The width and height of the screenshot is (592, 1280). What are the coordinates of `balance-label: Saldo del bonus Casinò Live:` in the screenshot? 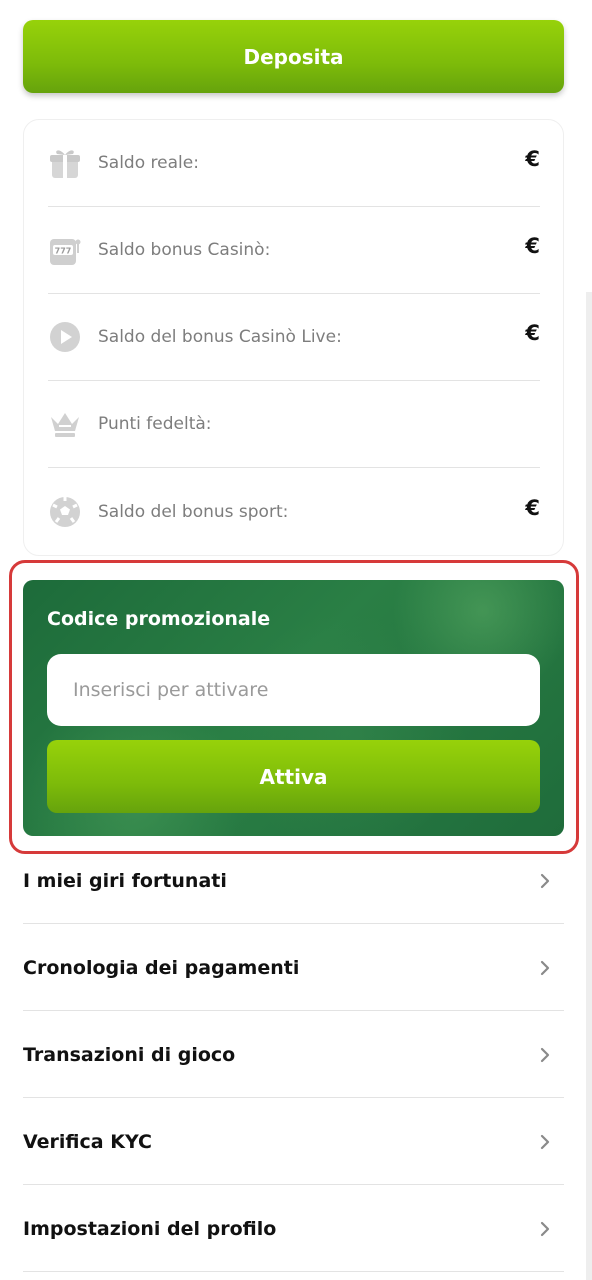 It's located at (220, 337).